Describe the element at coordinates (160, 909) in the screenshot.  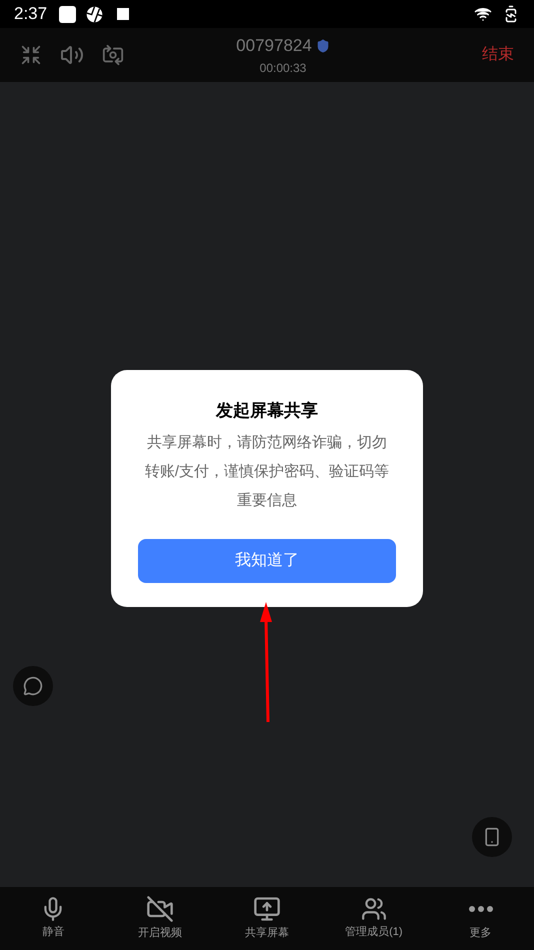
I see `video-off-icon` at that location.